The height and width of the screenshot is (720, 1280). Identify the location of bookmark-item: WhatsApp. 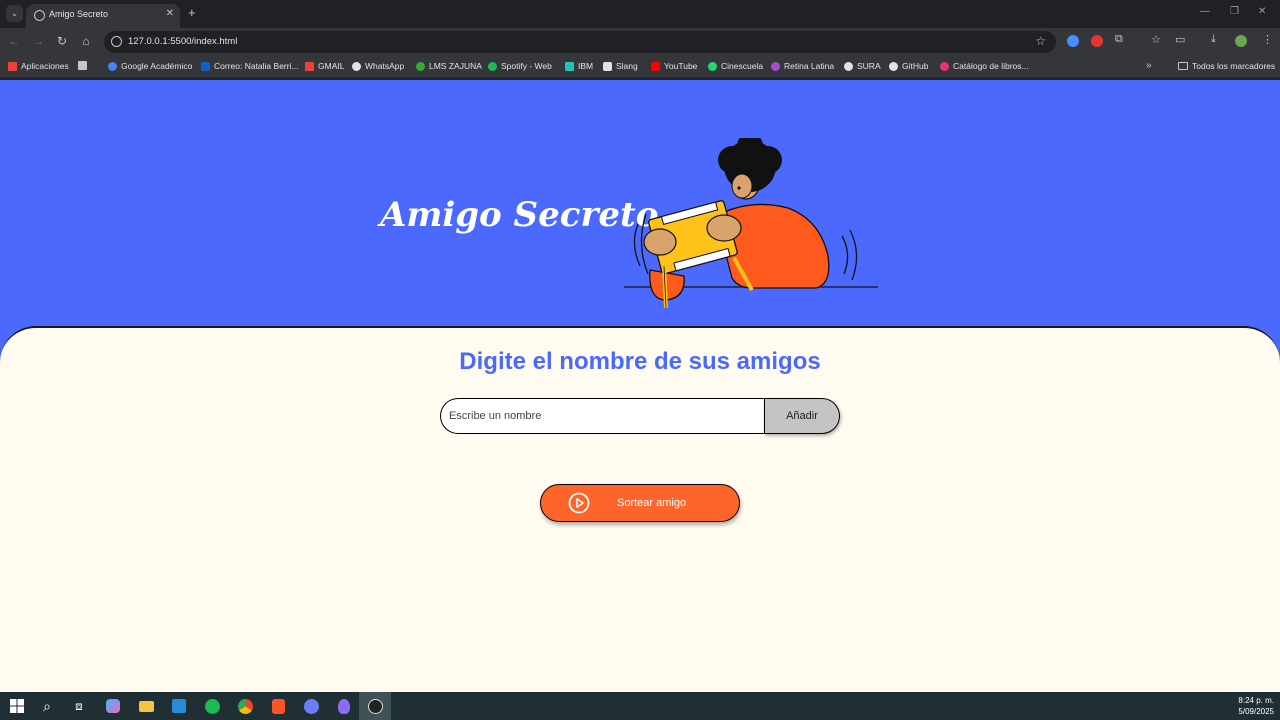
(378, 66).